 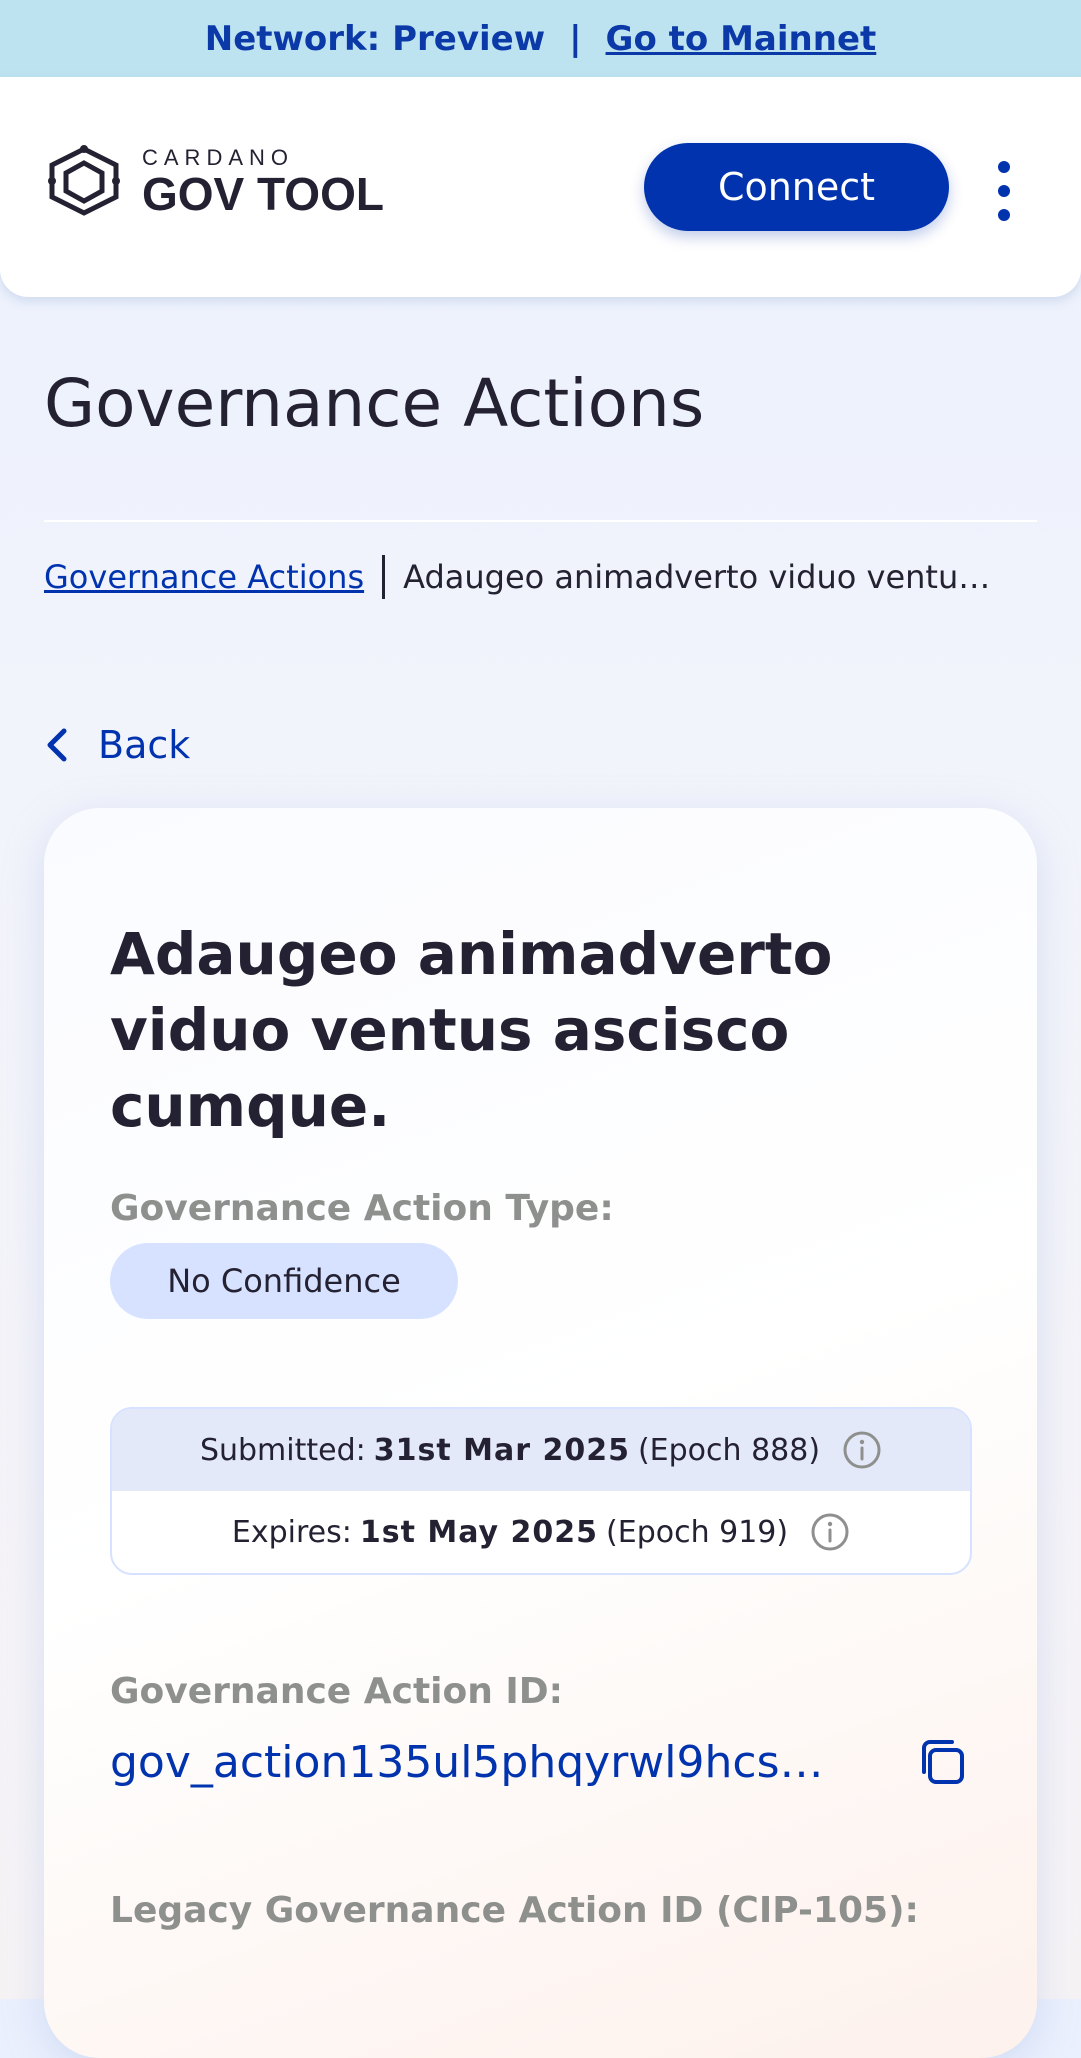 I want to click on expires-label: Expires:, so click(x=291, y=1532).